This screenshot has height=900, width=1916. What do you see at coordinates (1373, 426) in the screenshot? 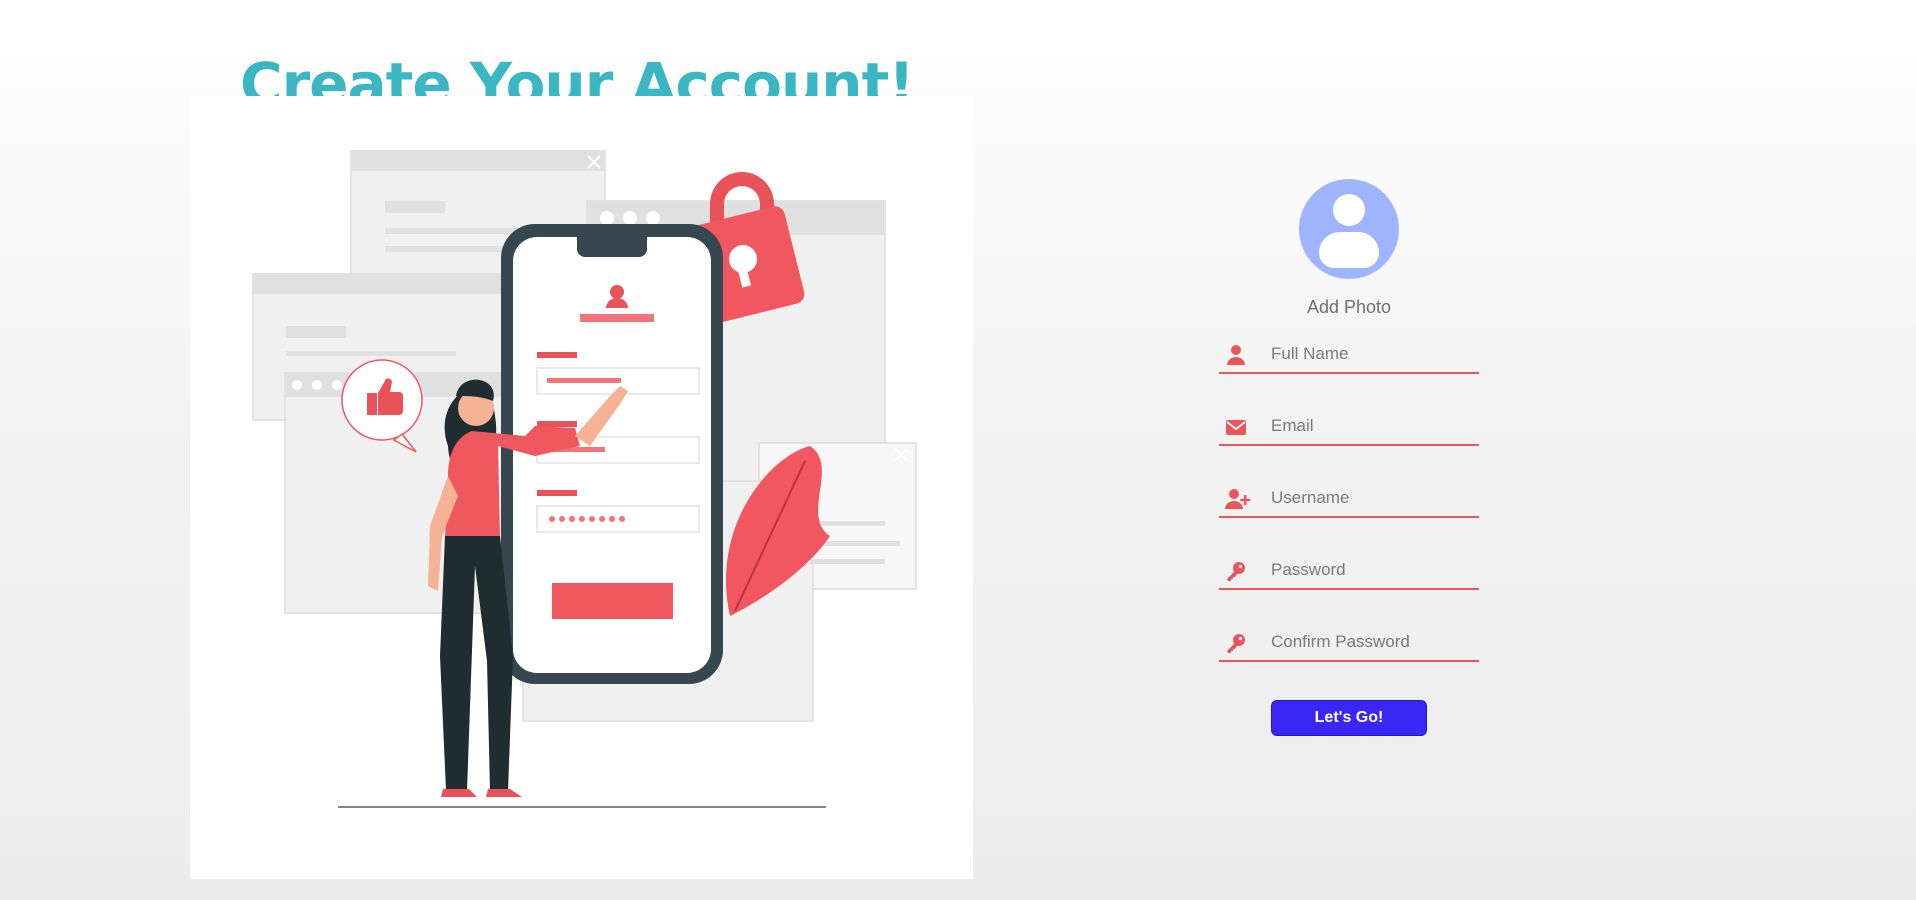
I see `email-input` at bounding box center [1373, 426].